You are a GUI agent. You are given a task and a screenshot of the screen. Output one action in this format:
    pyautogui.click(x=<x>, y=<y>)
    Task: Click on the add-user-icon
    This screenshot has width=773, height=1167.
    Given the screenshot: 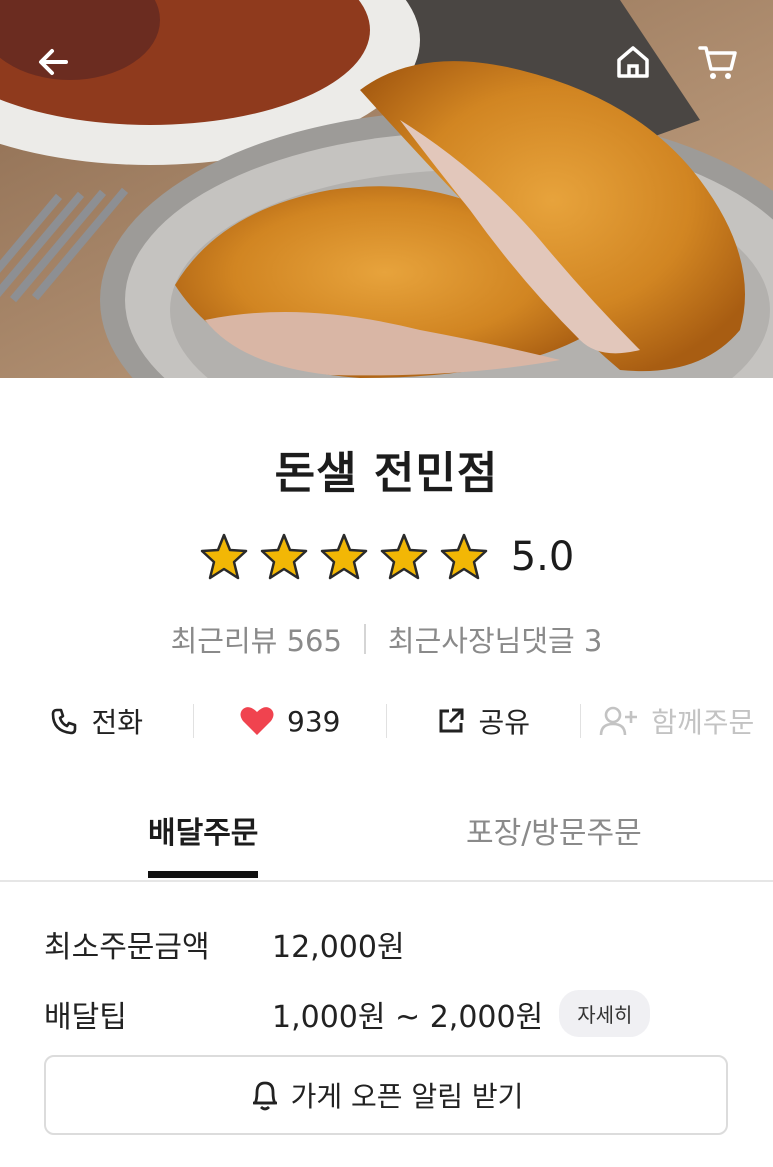 What is the action you would take?
    pyautogui.click(x=619, y=721)
    